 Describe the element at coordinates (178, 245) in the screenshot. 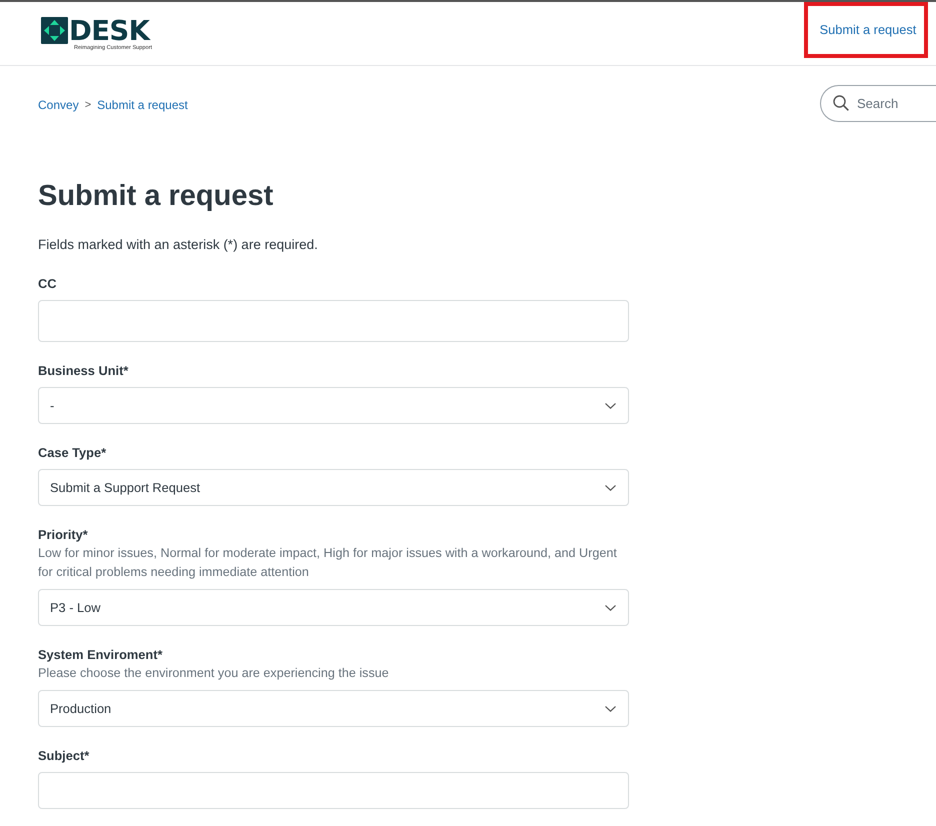

I see `required-note: Fields marked with an asterisk (*) are required.` at that location.